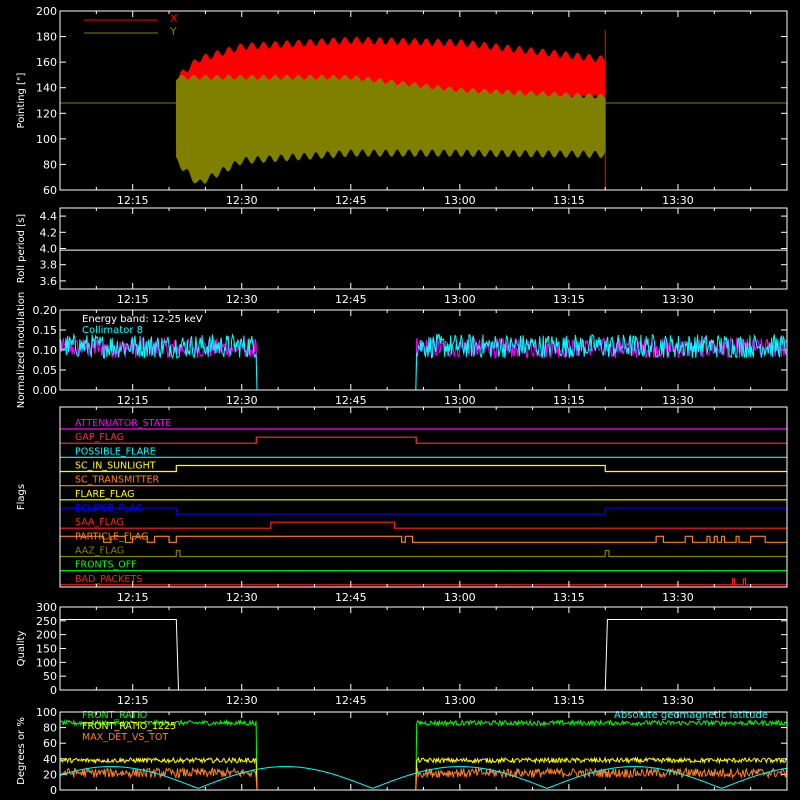 Image resolution: width=800 pixels, height=800 pixels. Describe the element at coordinates (423, 654) in the screenshot. I see `quality-series-line` at that location.